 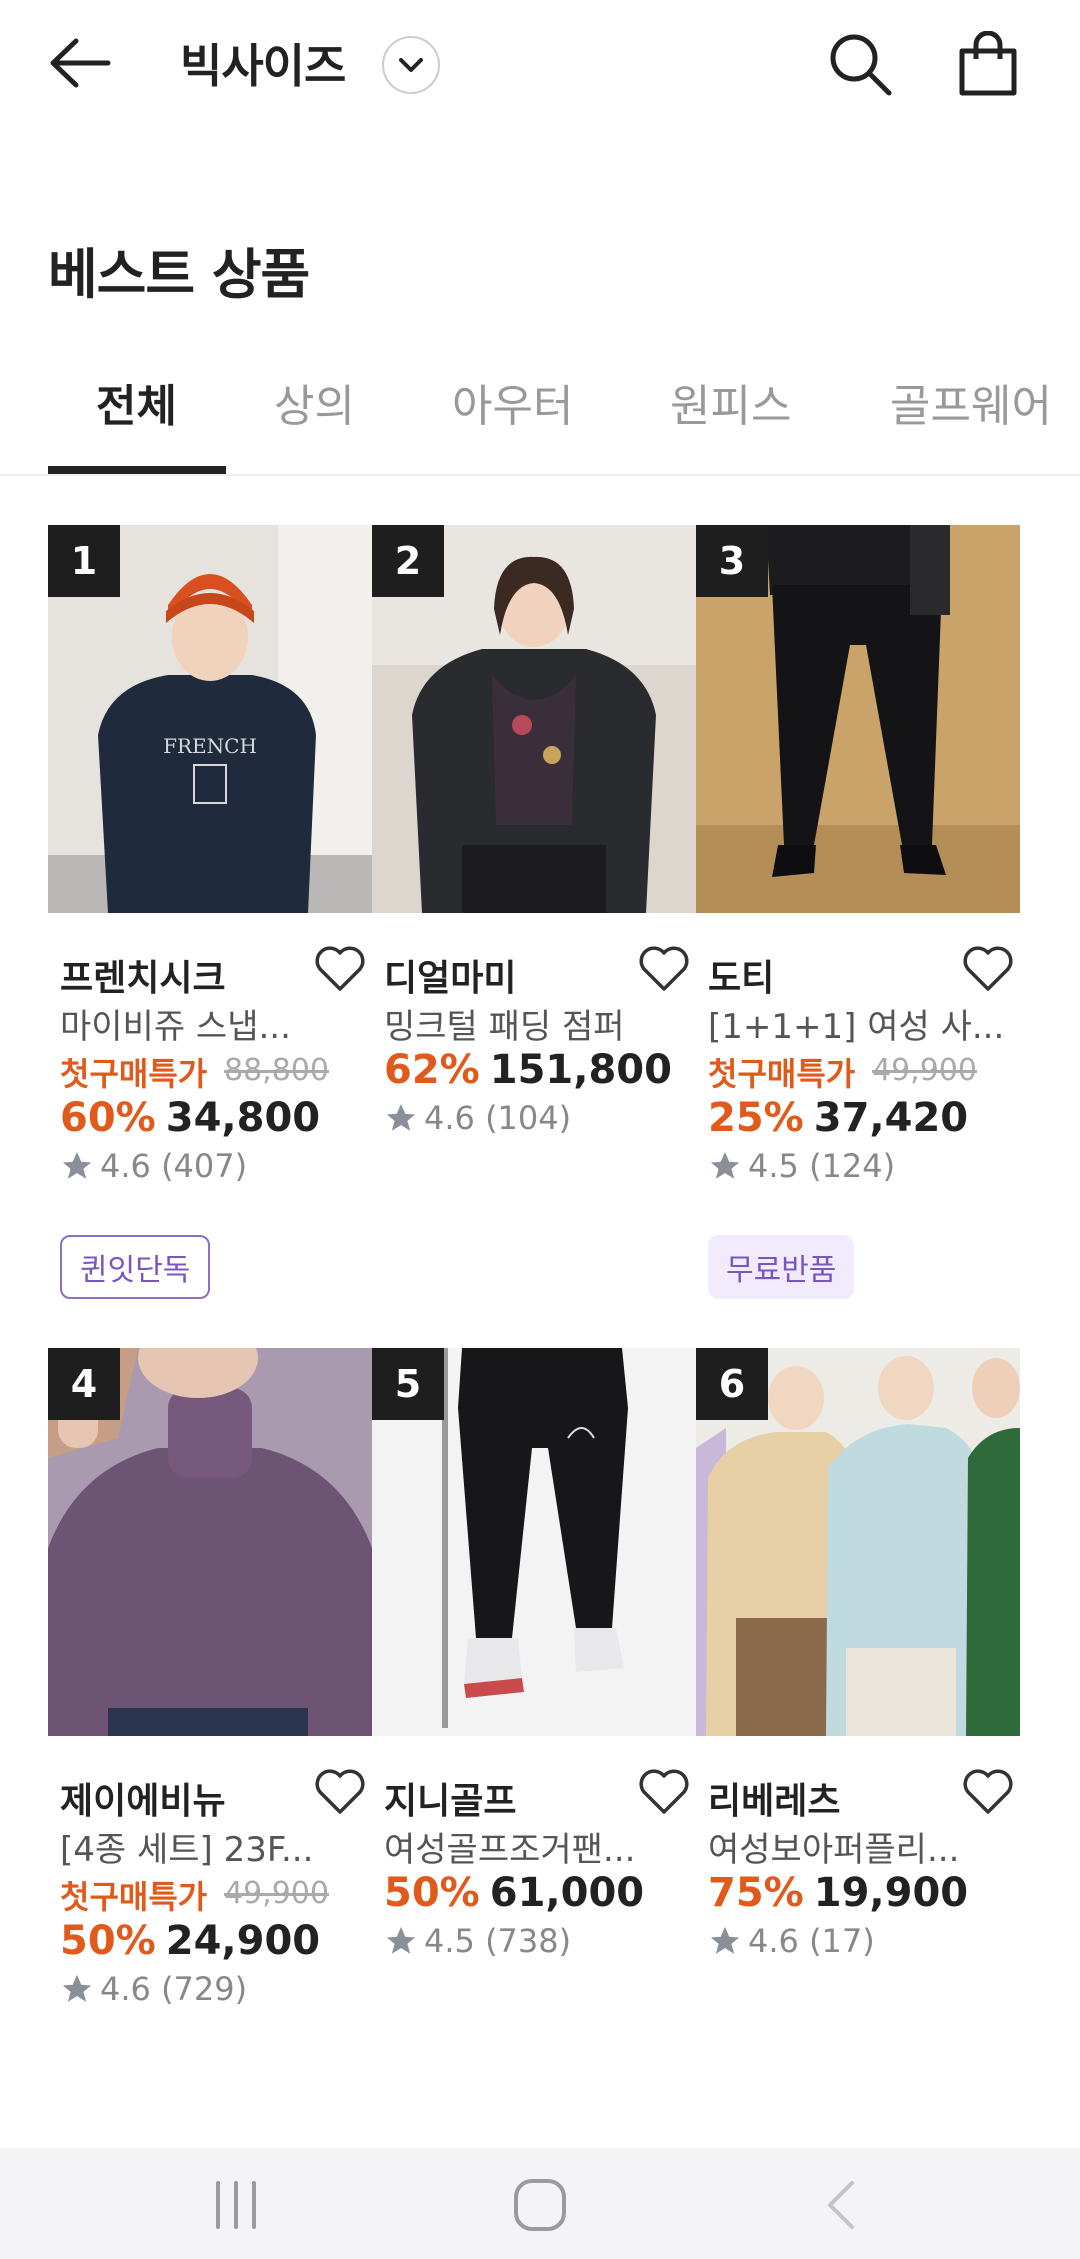 I want to click on product-image: 4, so click(x=210, y=1542).